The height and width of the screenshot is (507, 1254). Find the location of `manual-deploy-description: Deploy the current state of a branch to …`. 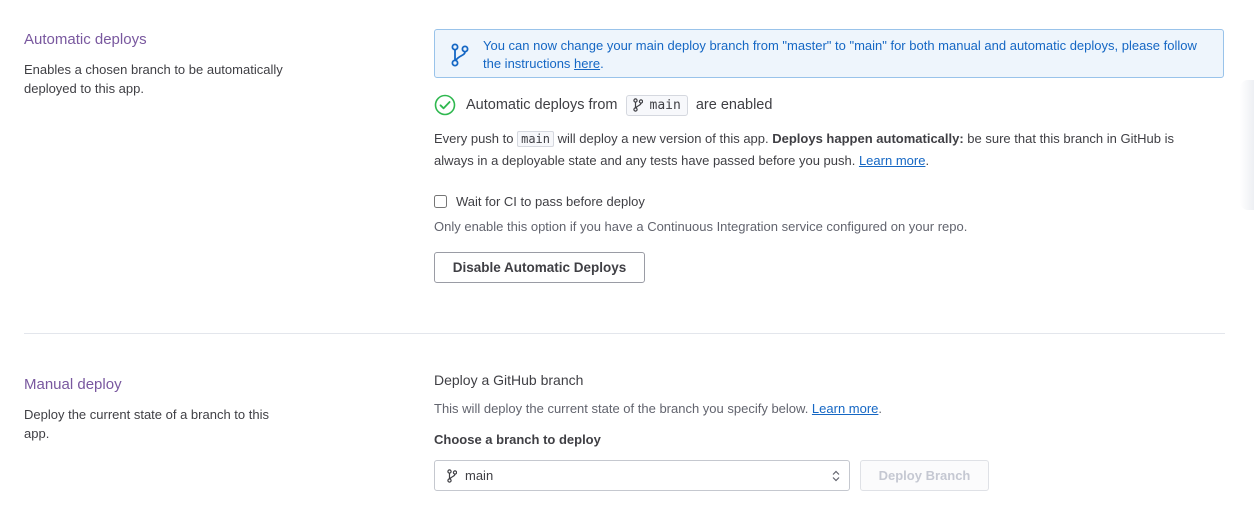

manual-deploy-description: Deploy the current state of a branch to … is located at coordinates (146, 424).